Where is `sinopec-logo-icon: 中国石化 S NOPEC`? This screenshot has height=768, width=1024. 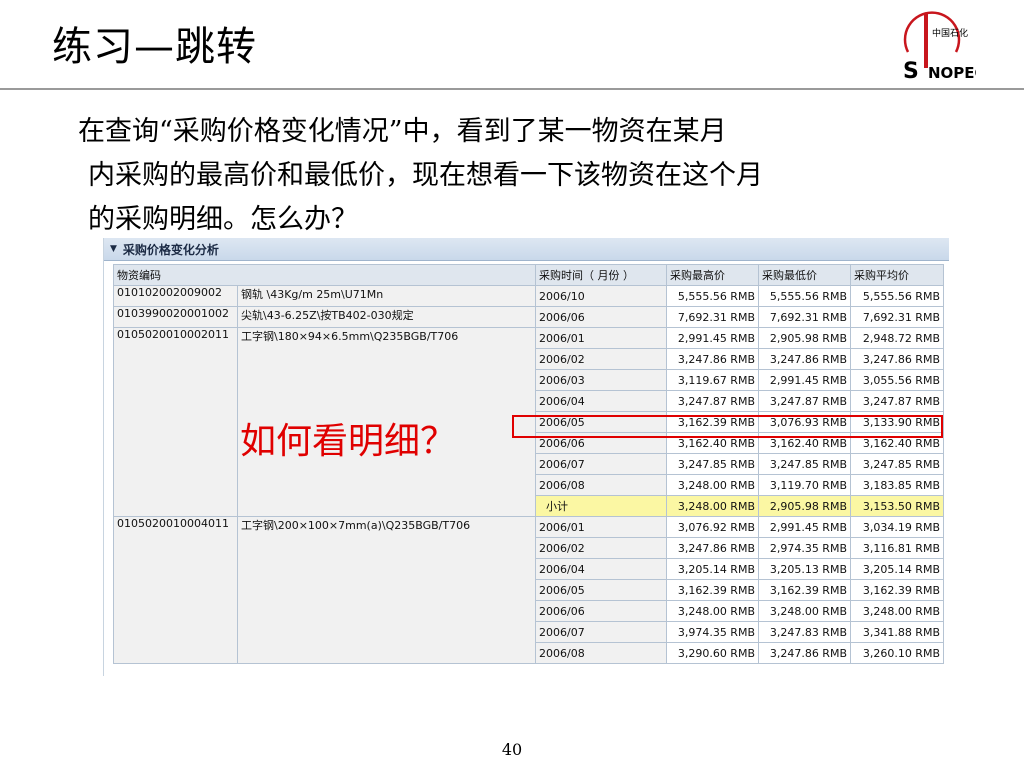 sinopec-logo-icon: 中国石化 S NOPEC is located at coordinates (935, 46).